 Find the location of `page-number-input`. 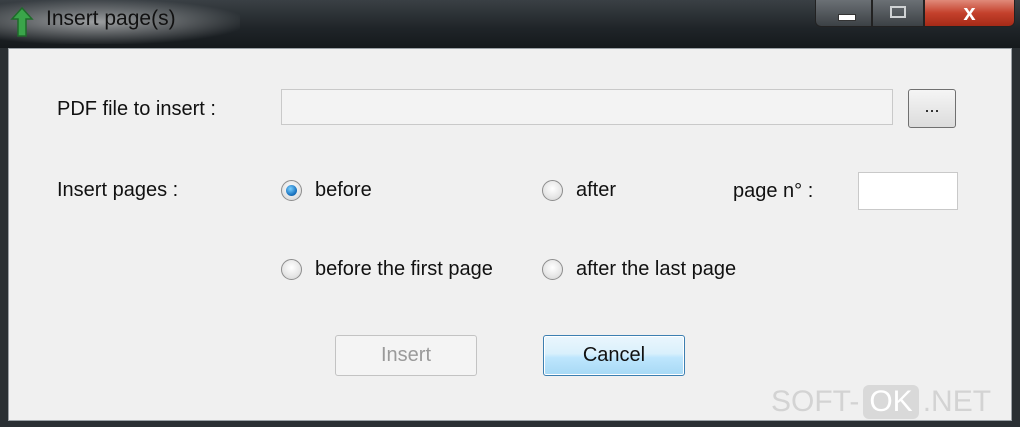

page-number-input is located at coordinates (908, 191).